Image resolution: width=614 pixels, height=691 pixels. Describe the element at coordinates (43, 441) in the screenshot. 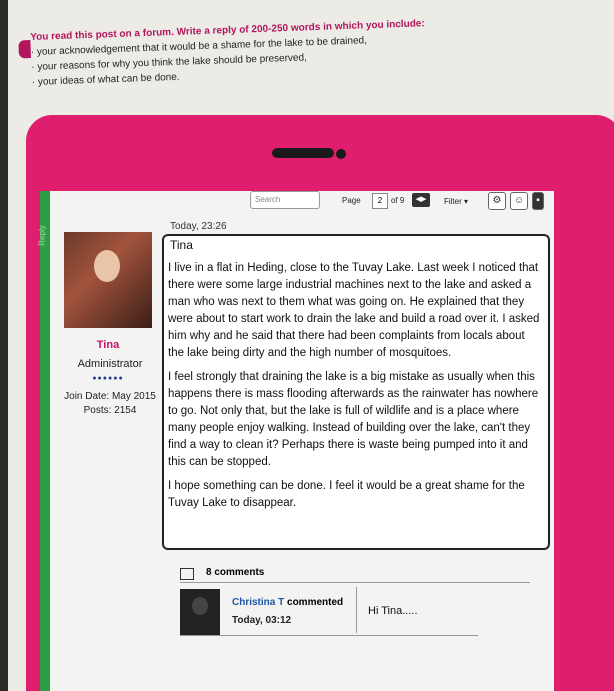

I see `reply-strip: Reply` at that location.